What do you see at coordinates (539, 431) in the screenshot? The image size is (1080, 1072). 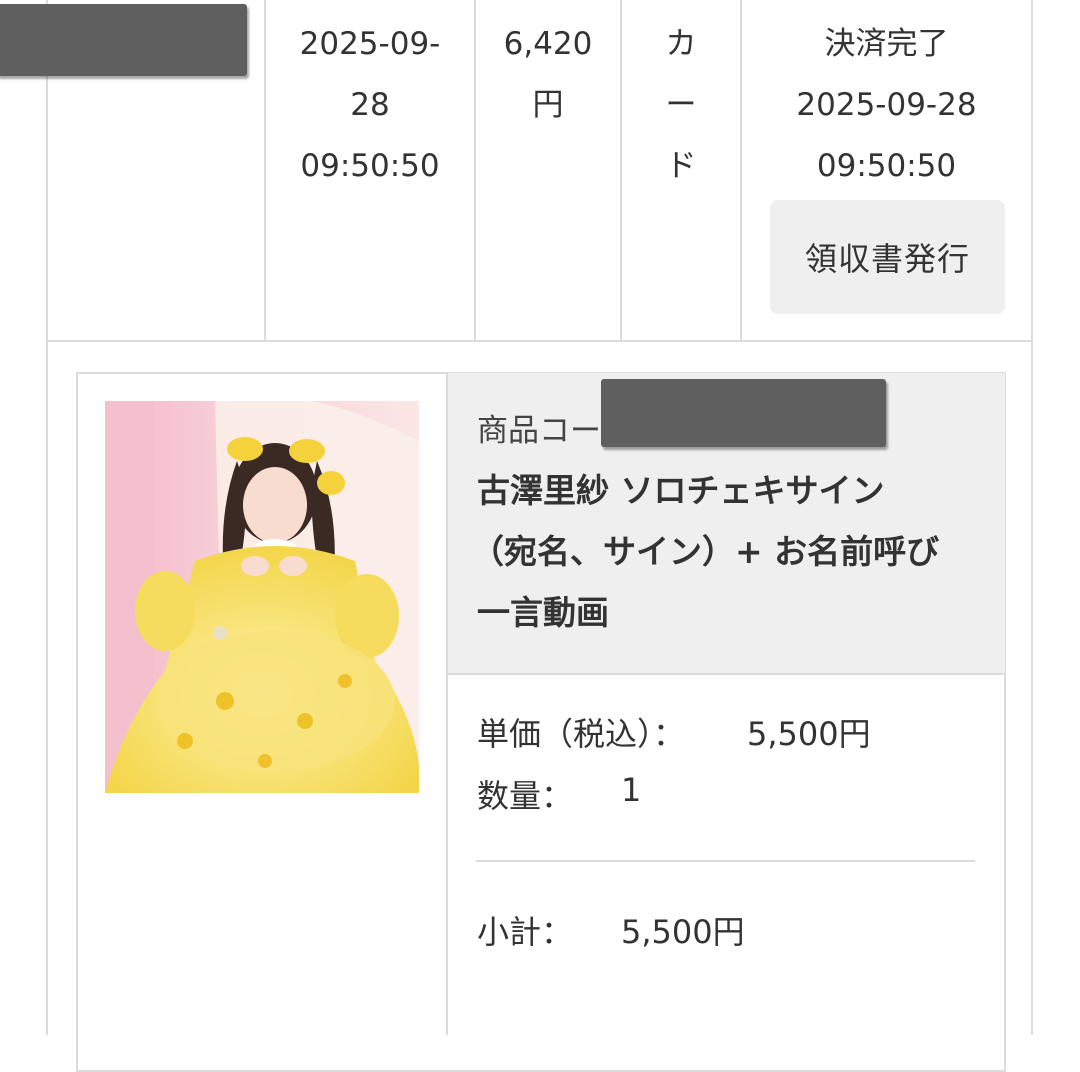 I see `product-code-label: 商品コー` at bounding box center [539, 431].